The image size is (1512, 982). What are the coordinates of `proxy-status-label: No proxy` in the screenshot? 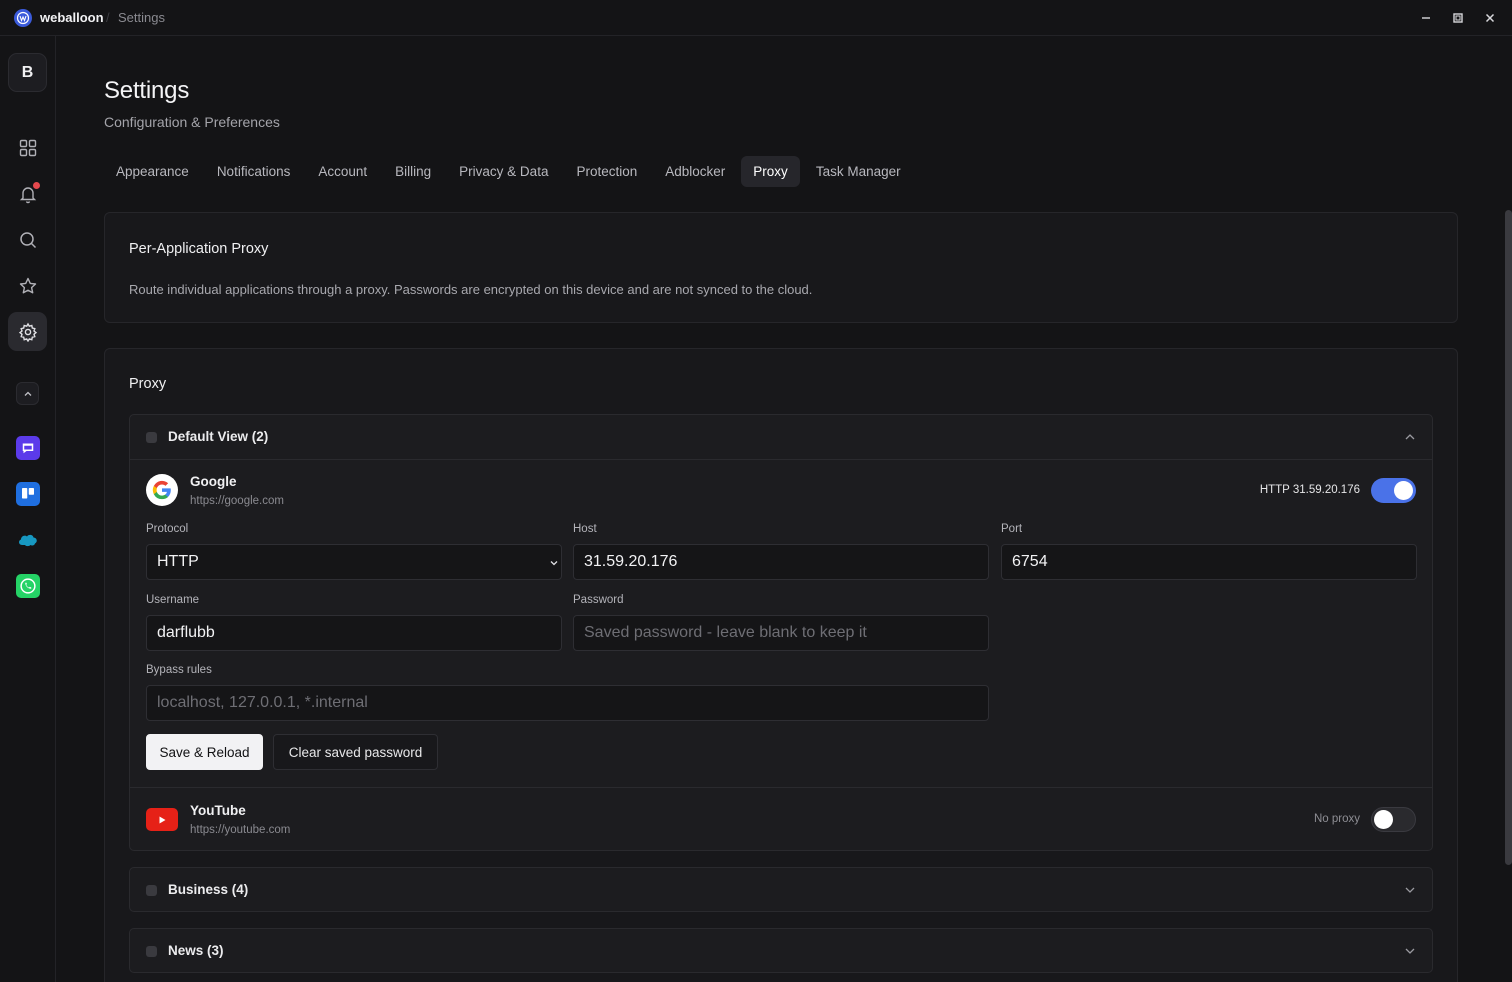 It's located at (1336, 819).